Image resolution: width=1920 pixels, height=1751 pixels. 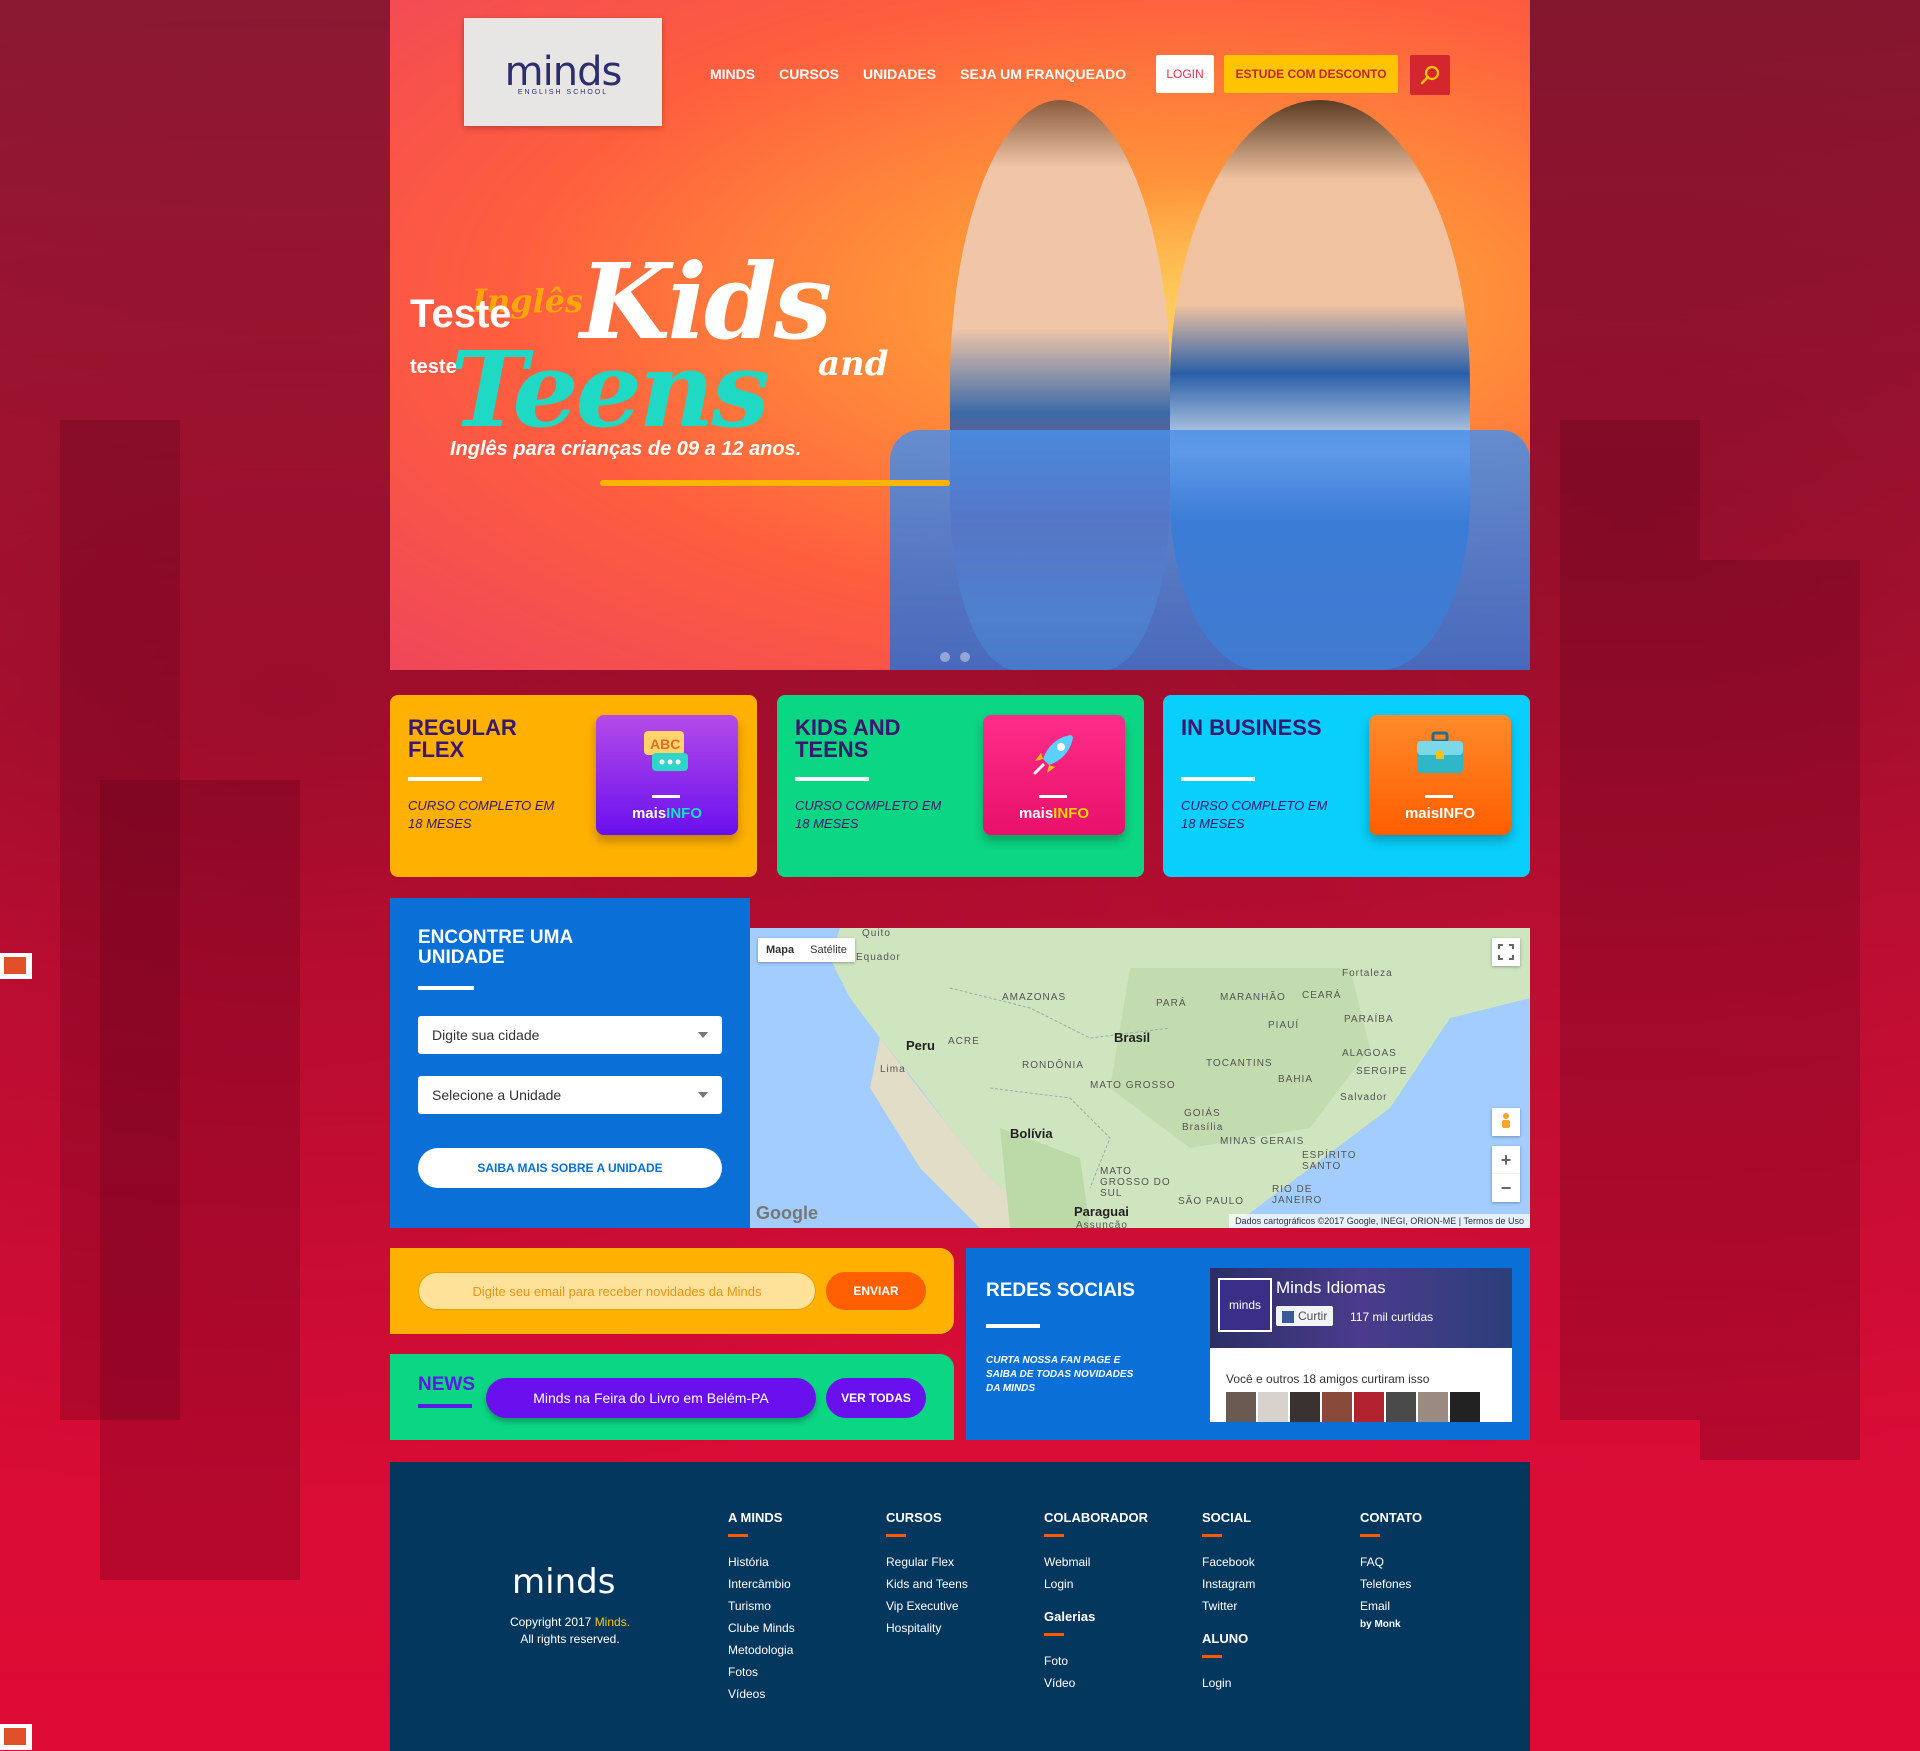 What do you see at coordinates (1043, 74) in the screenshot?
I see `nav-item-franqueado: SEJA UM FRANQUEADO` at bounding box center [1043, 74].